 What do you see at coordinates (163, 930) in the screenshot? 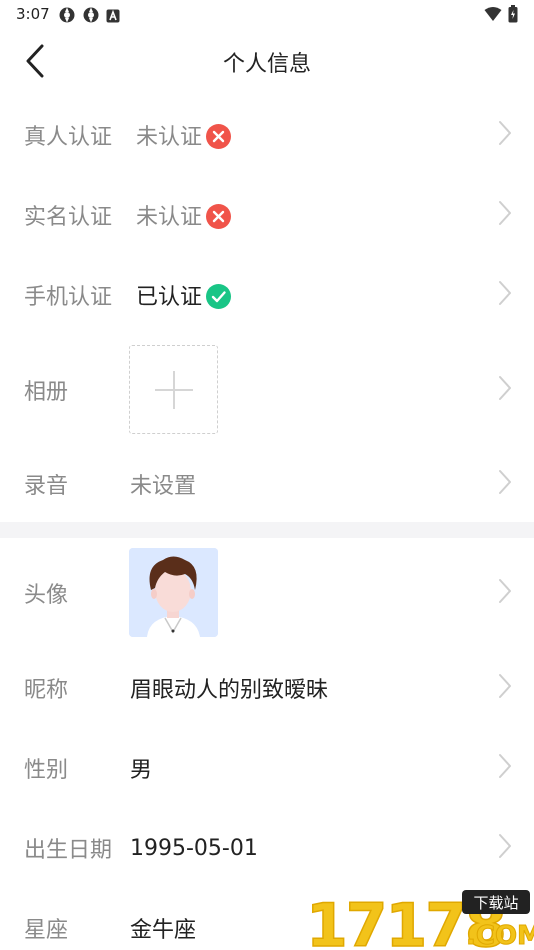
I see `row-value: 金牛座` at bounding box center [163, 930].